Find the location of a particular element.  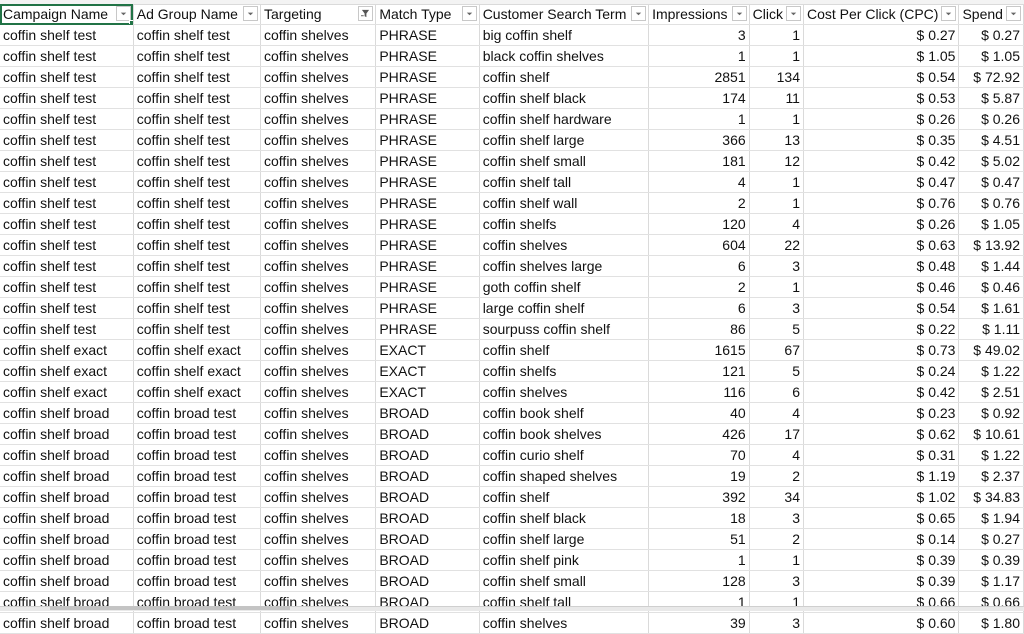

cell-customer-search-term: big coffin shelf is located at coordinates (564, 35).